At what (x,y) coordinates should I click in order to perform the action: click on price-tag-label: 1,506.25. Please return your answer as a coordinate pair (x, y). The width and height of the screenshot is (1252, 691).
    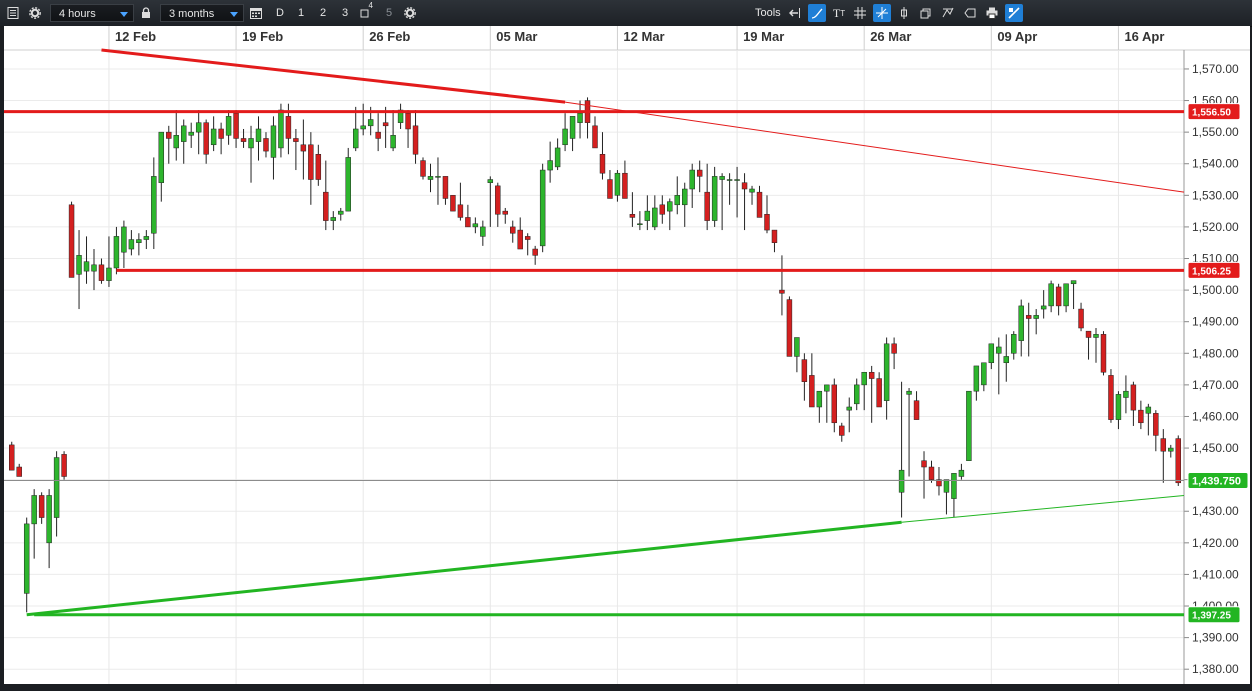
    Looking at the image, I should click on (1211, 271).